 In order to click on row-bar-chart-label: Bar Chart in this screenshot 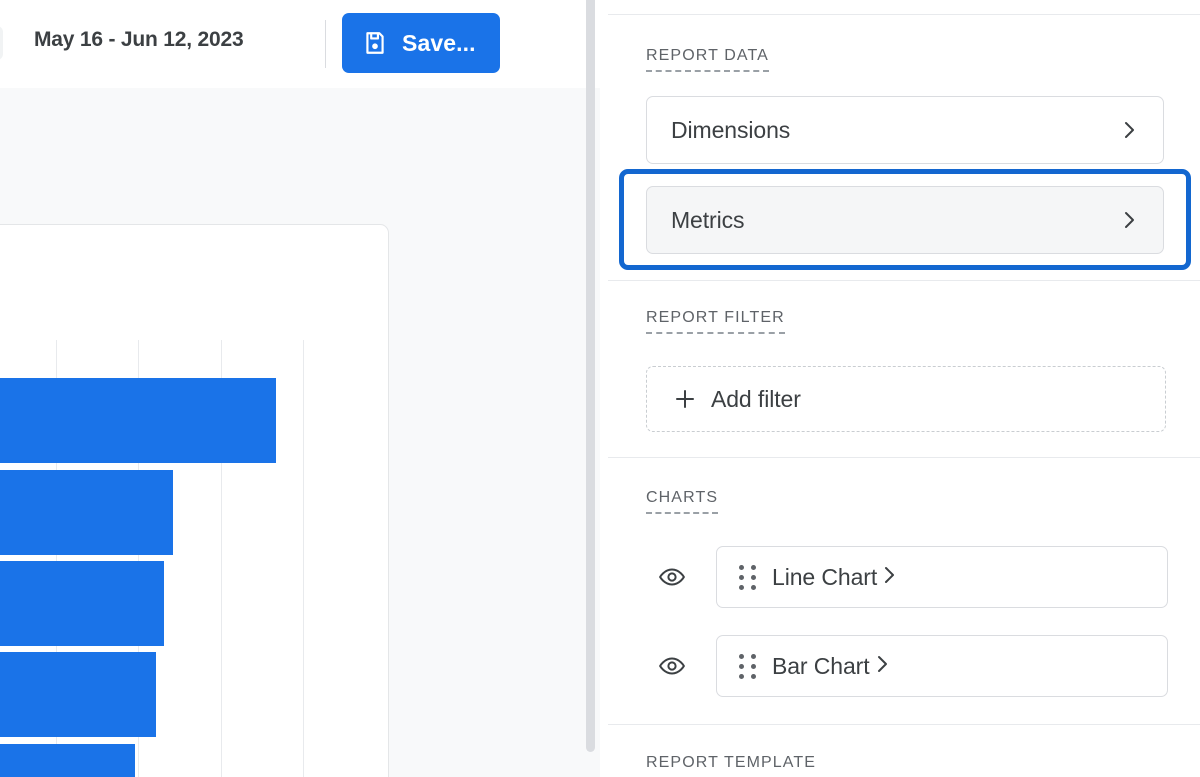, I will do `click(821, 665)`.